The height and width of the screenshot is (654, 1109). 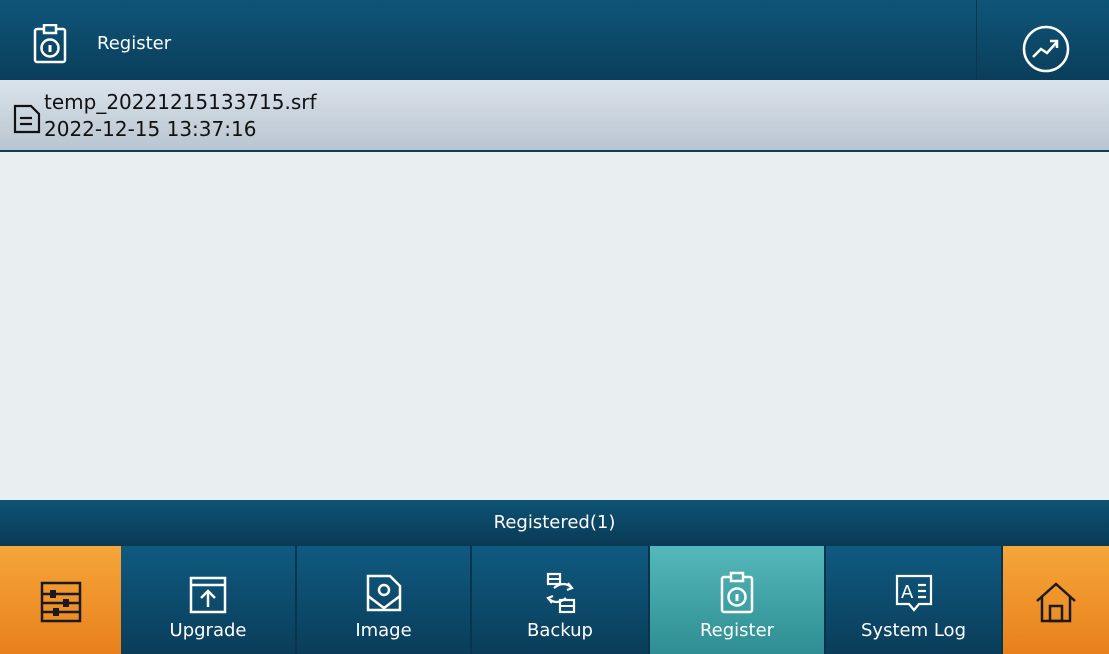 I want to click on tab-register: Register, so click(x=738, y=600).